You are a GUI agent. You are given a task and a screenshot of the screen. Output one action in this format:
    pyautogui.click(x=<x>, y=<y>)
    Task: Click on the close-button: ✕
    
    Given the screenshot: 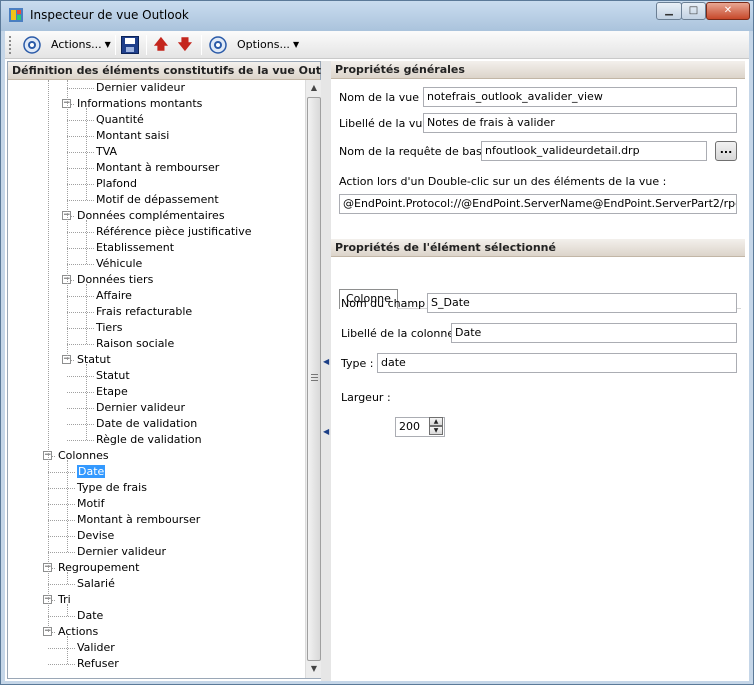 What is the action you would take?
    pyautogui.click(x=728, y=11)
    